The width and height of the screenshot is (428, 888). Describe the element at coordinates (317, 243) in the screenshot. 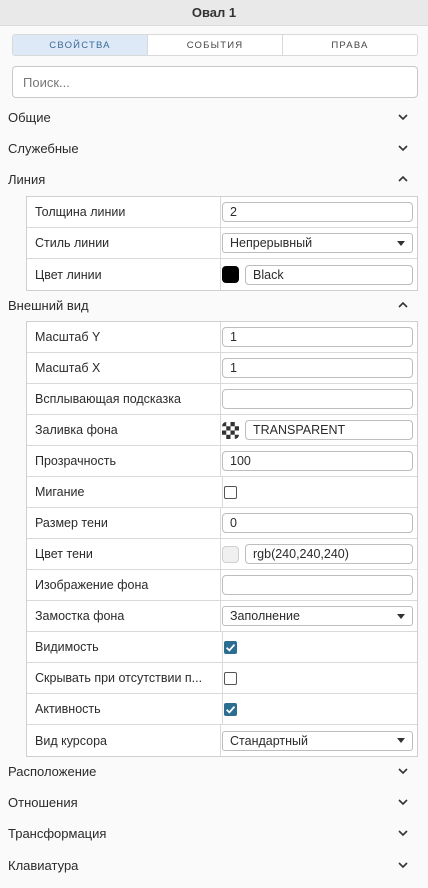

I see `line-style-select: Непрерывный` at that location.